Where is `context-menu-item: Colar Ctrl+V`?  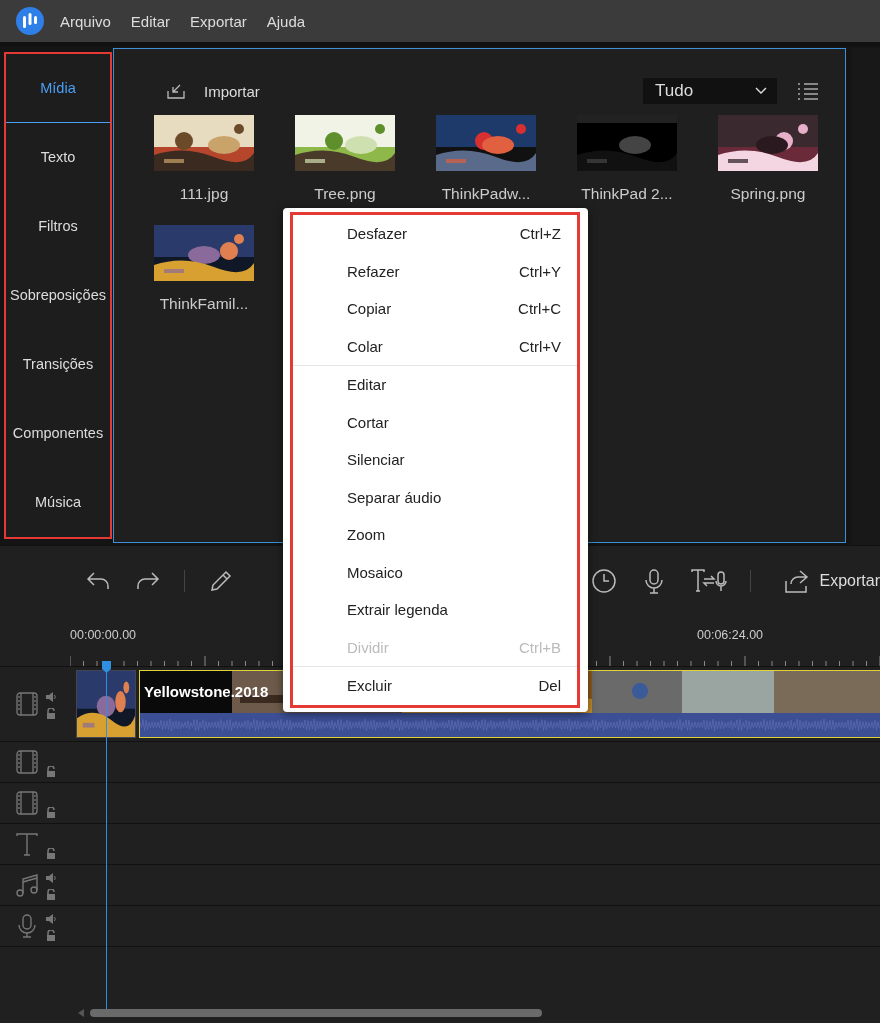
context-menu-item: Colar Ctrl+V is located at coordinates (435, 346).